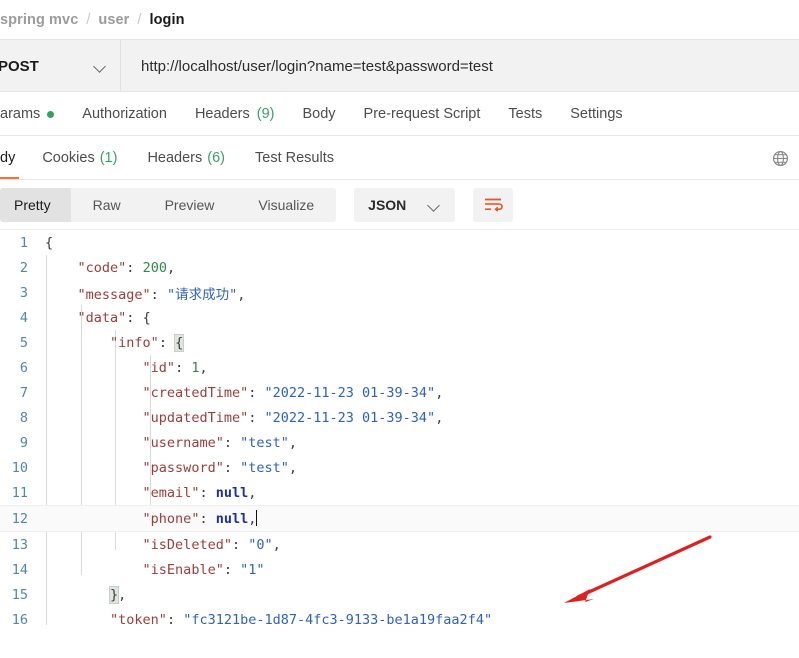 This screenshot has width=799, height=658. I want to click on line-number: 6, so click(23, 367).